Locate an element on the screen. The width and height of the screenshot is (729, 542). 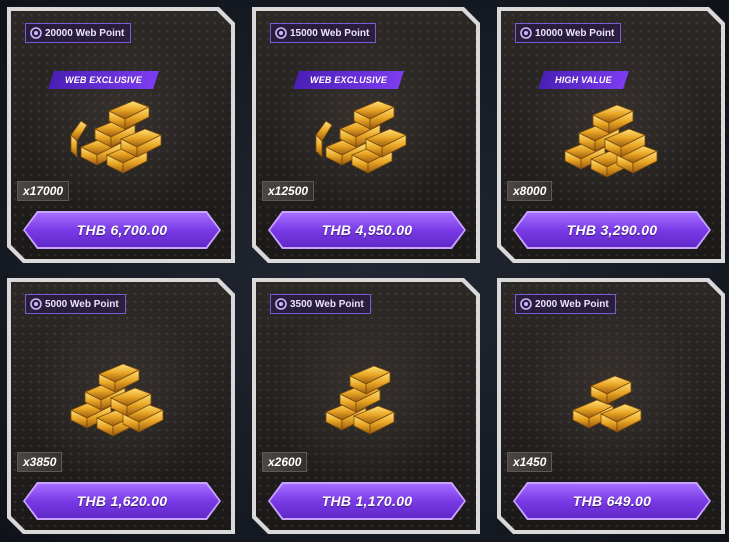
web-point-tag: 15000 Web Point is located at coordinates (323, 33).